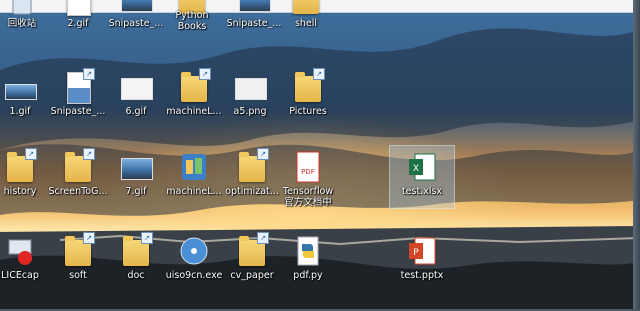 The image size is (640, 311). I want to click on icon-label: Tensorflow 官方文档中, so click(308, 197).